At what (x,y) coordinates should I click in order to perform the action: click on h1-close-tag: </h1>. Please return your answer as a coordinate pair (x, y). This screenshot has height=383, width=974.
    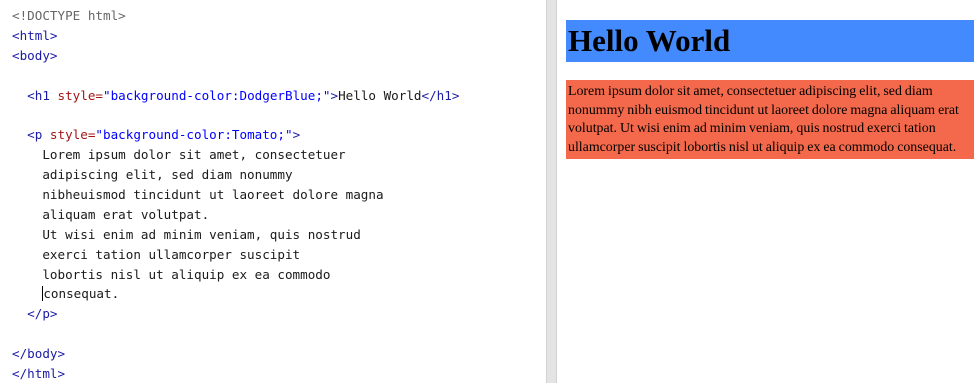
    Looking at the image, I should click on (440, 95).